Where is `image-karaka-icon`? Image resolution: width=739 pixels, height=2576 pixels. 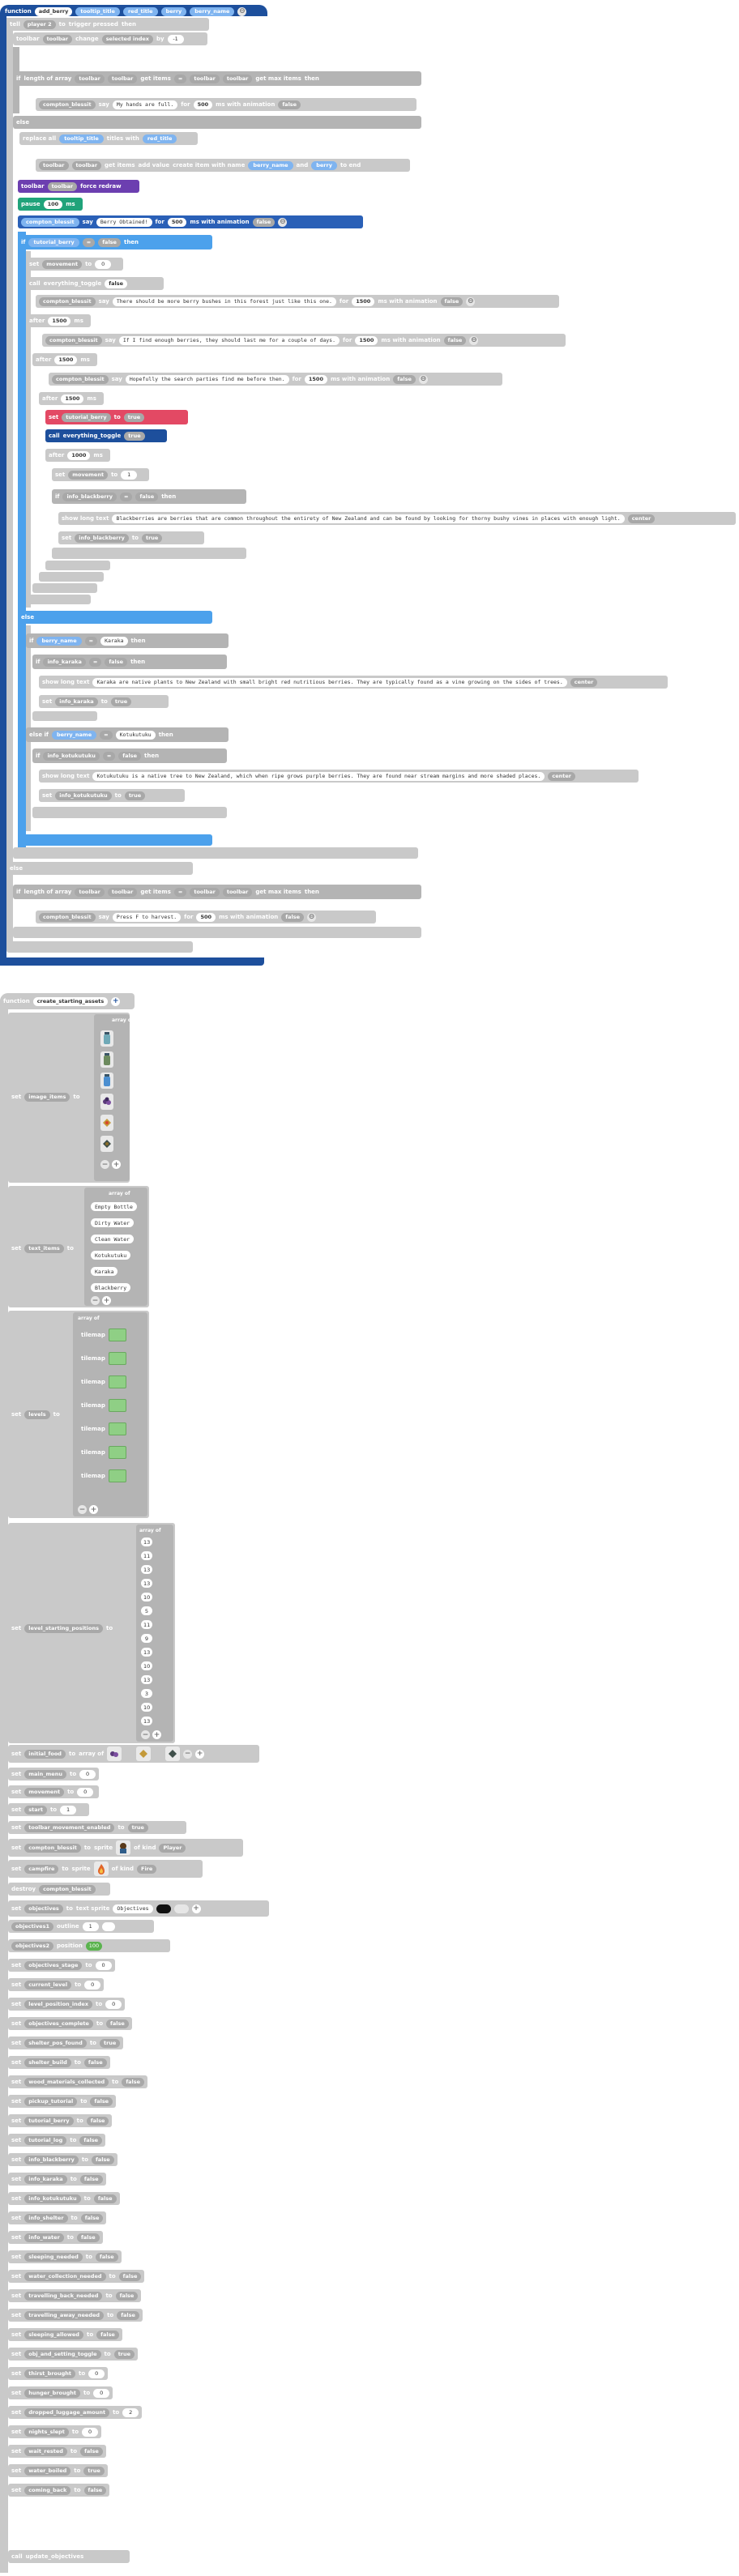 image-karaka-icon is located at coordinates (106, 1123).